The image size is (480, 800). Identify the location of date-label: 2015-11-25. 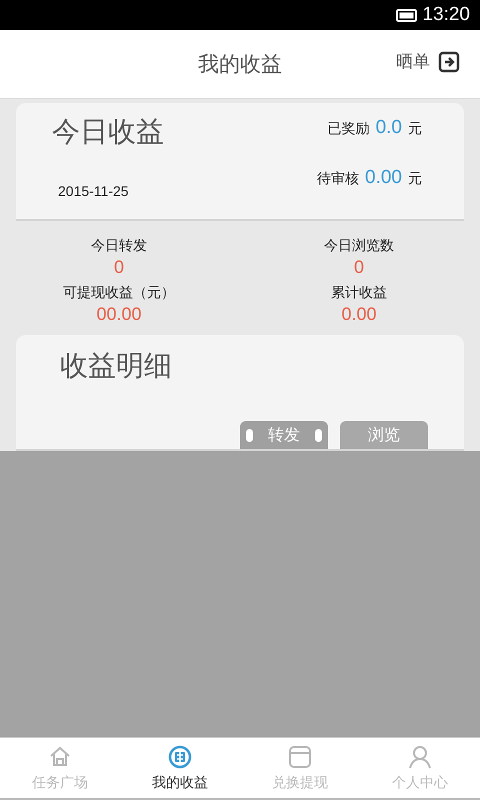
(93, 191).